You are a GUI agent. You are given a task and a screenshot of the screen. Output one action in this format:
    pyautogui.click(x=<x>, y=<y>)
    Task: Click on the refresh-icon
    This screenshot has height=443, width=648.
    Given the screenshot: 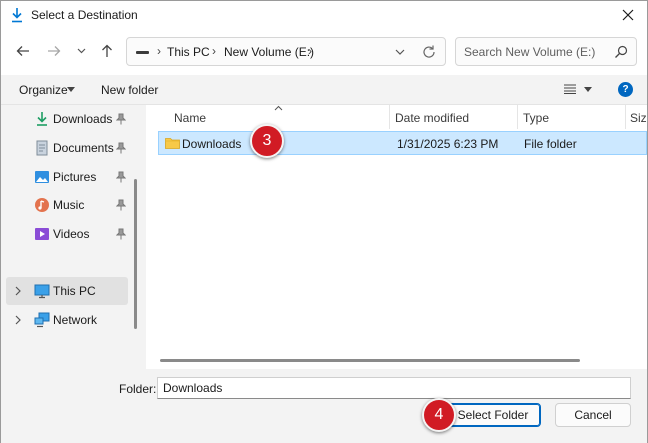 What is the action you would take?
    pyautogui.click(x=429, y=52)
    